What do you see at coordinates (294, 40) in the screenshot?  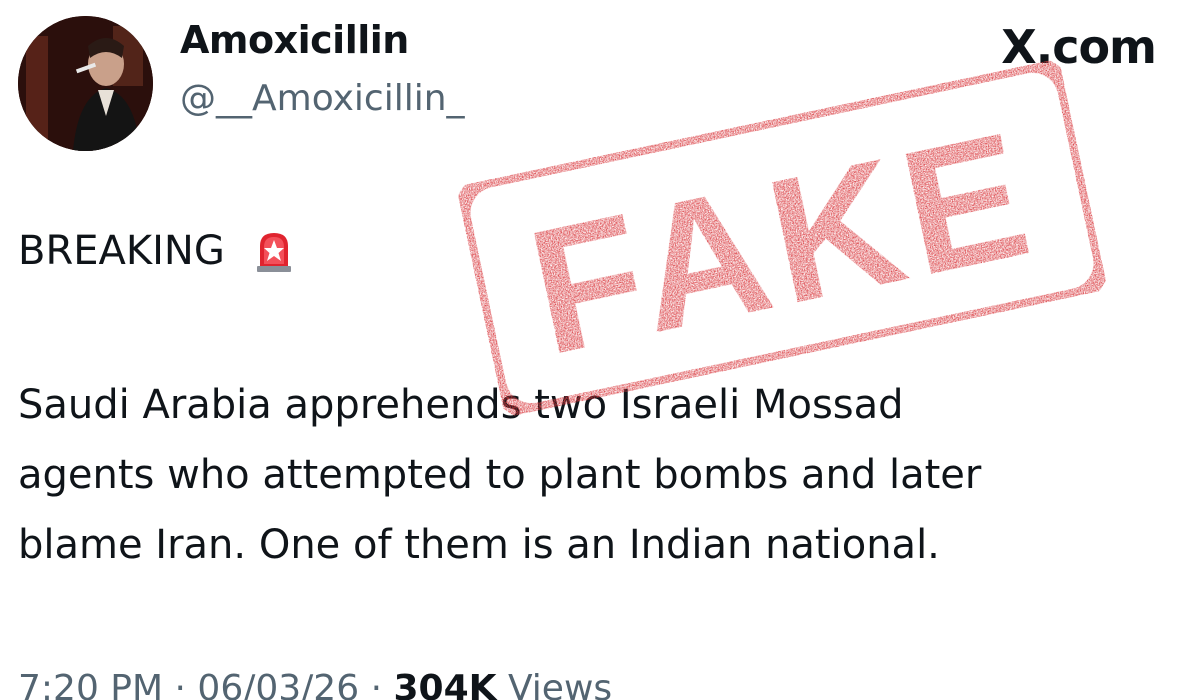 I see `display-name: Amoxicillin` at bounding box center [294, 40].